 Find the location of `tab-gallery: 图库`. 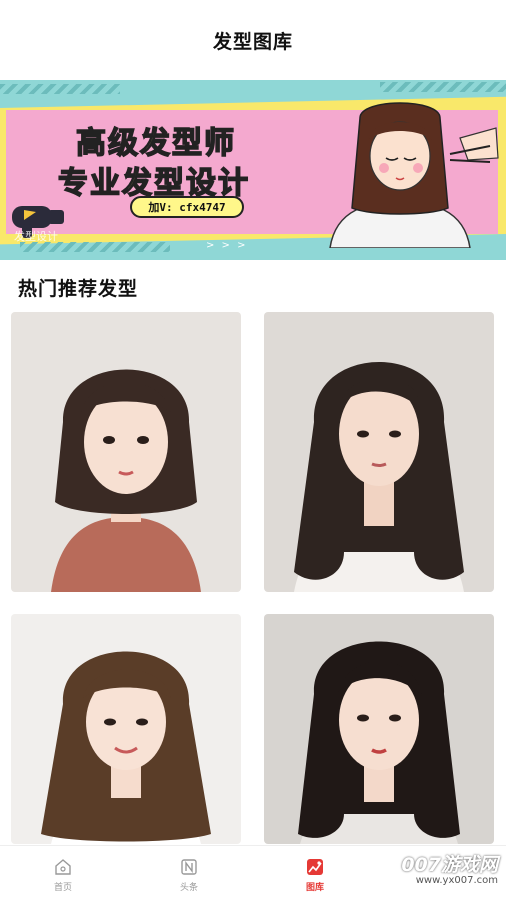

tab-gallery: 图库 is located at coordinates (315, 873).